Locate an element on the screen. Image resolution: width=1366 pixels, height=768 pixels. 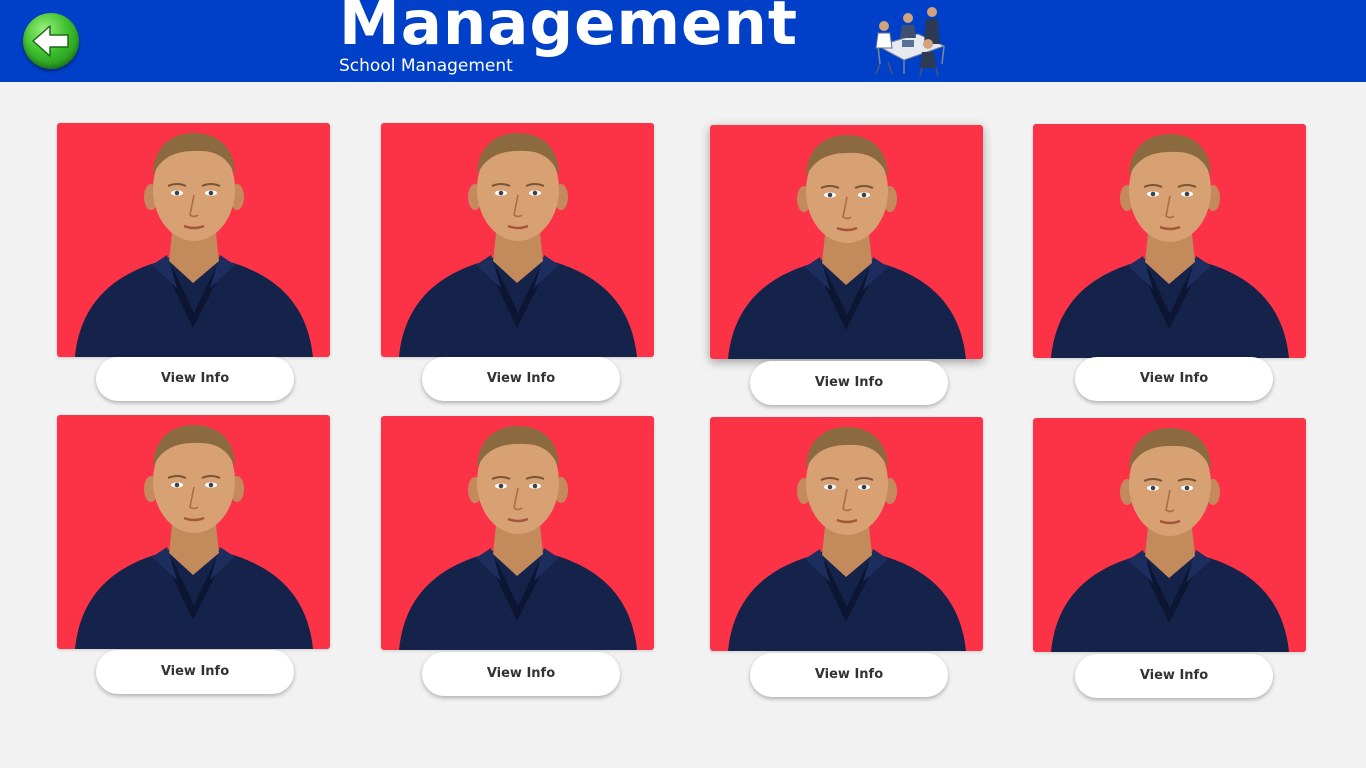
meeting-illustration is located at coordinates (910, 42).